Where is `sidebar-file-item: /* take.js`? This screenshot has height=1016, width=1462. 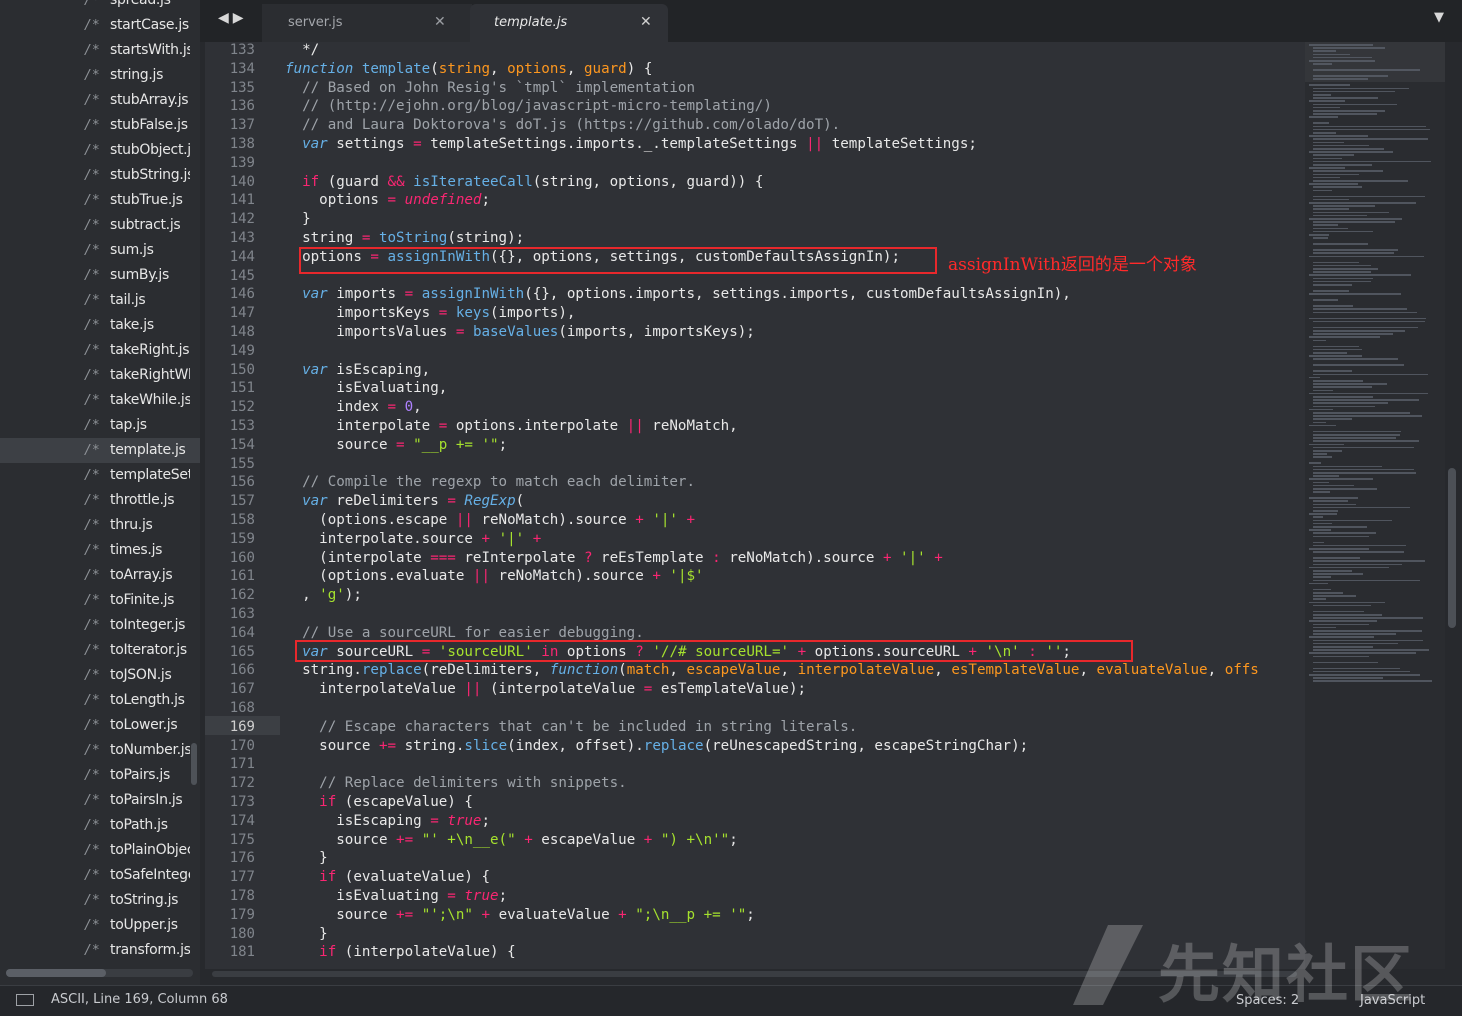
sidebar-file-item: /* take.js is located at coordinates (100, 325).